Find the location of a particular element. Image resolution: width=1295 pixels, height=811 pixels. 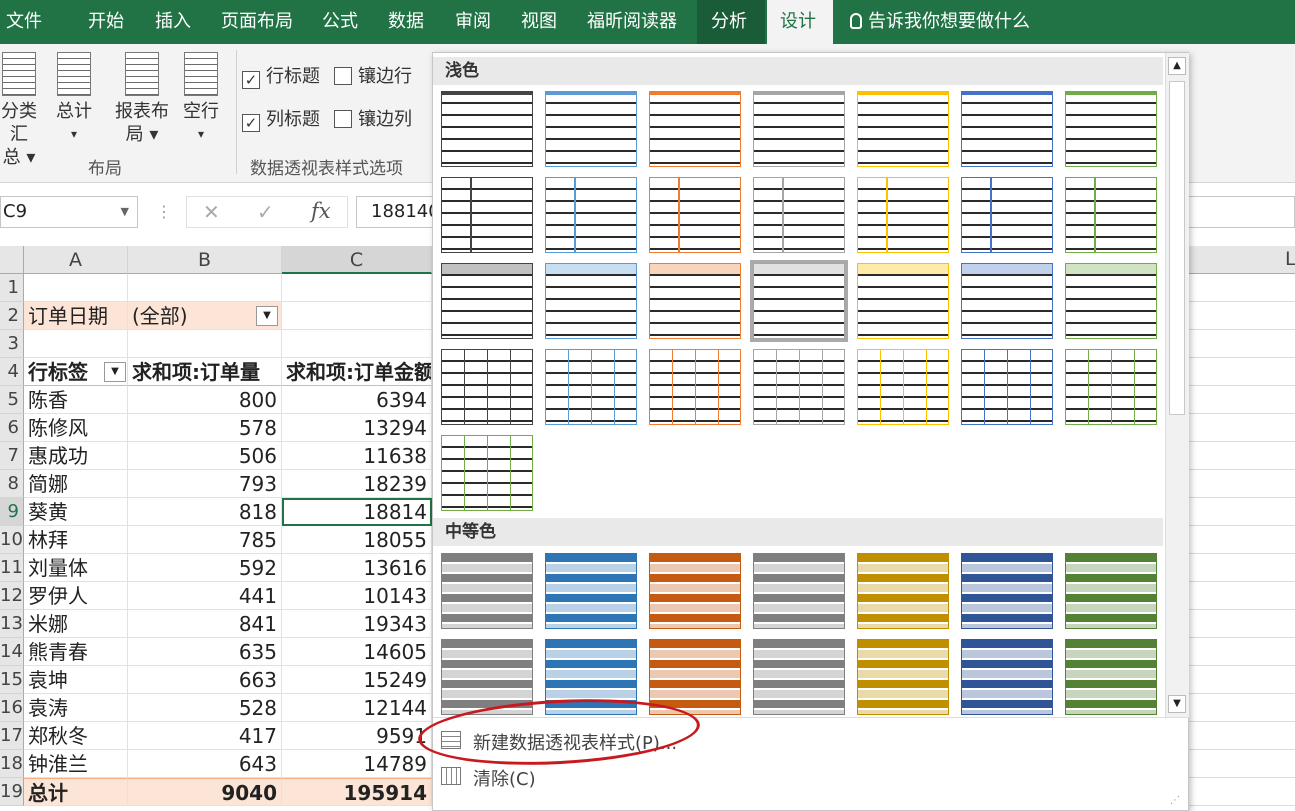

cell-a3 is located at coordinates (76, 344).